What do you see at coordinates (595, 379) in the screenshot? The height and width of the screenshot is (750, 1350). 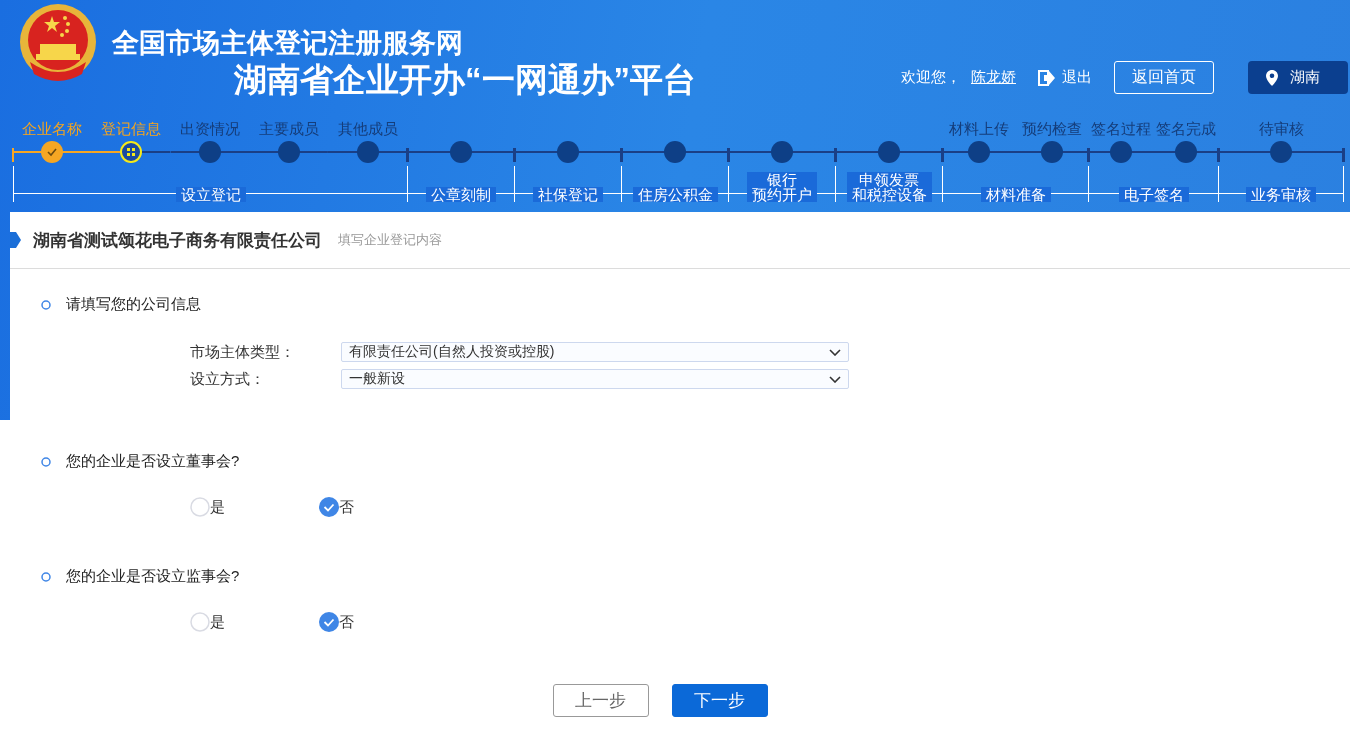 I see `select-field: 一般新设` at bounding box center [595, 379].